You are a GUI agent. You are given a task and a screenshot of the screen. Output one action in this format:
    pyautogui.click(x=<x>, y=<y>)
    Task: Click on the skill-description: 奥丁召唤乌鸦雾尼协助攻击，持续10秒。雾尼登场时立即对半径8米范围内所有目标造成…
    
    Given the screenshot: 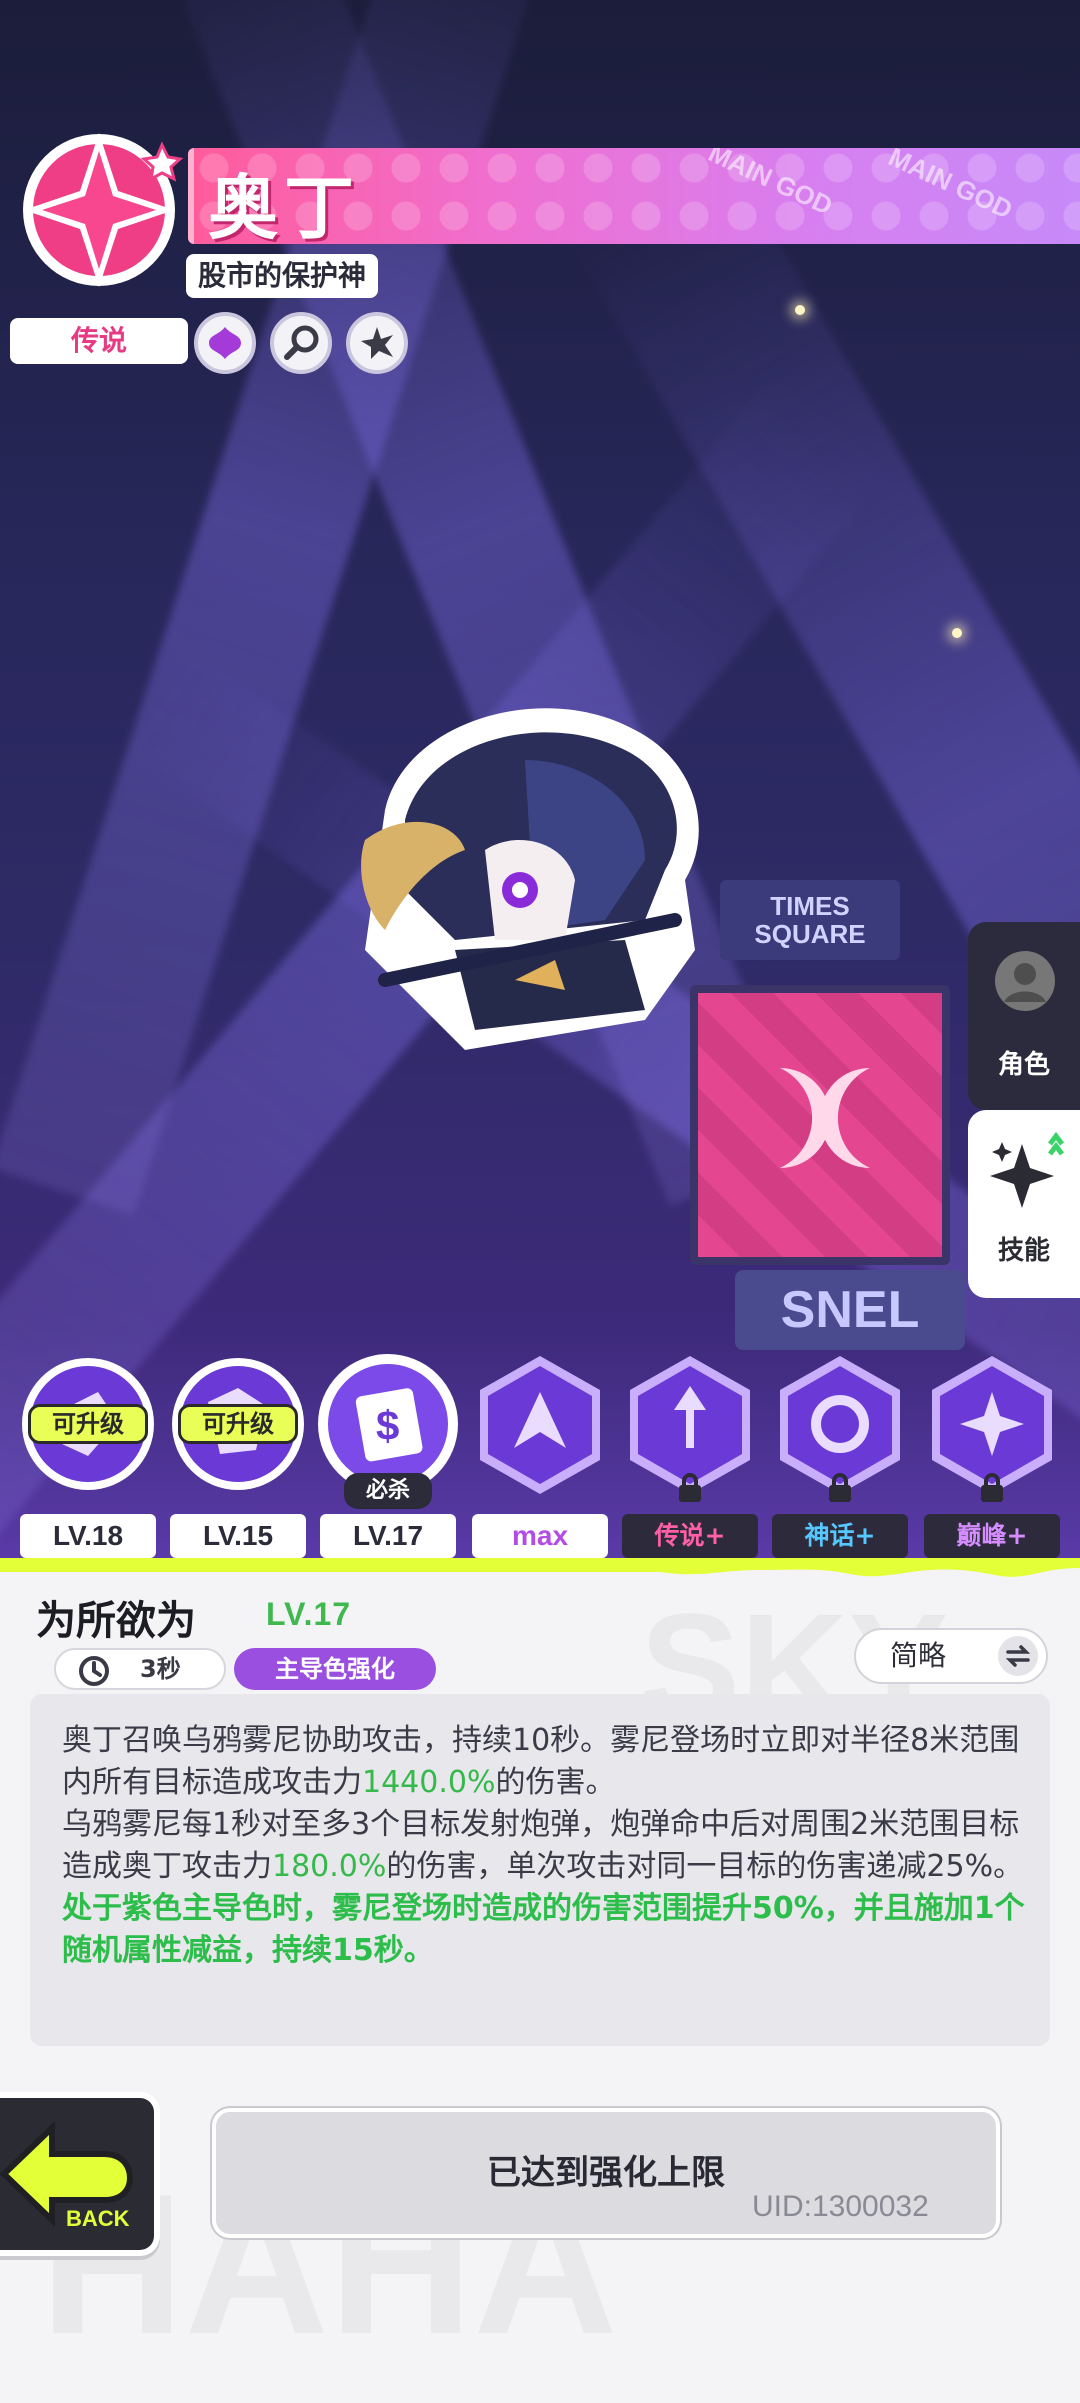 What is the action you would take?
    pyautogui.click(x=540, y=1870)
    